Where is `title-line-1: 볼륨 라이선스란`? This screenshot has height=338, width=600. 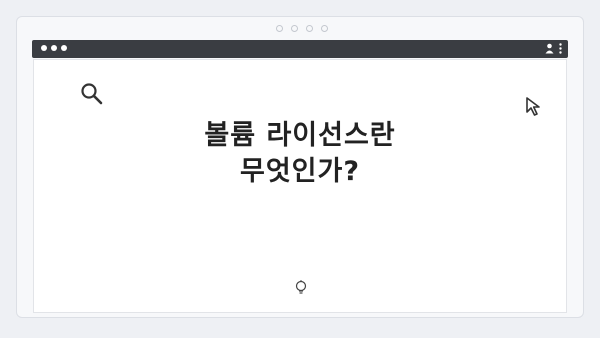
title-line-1: 볼륨 라이선스란 is located at coordinates (300, 135).